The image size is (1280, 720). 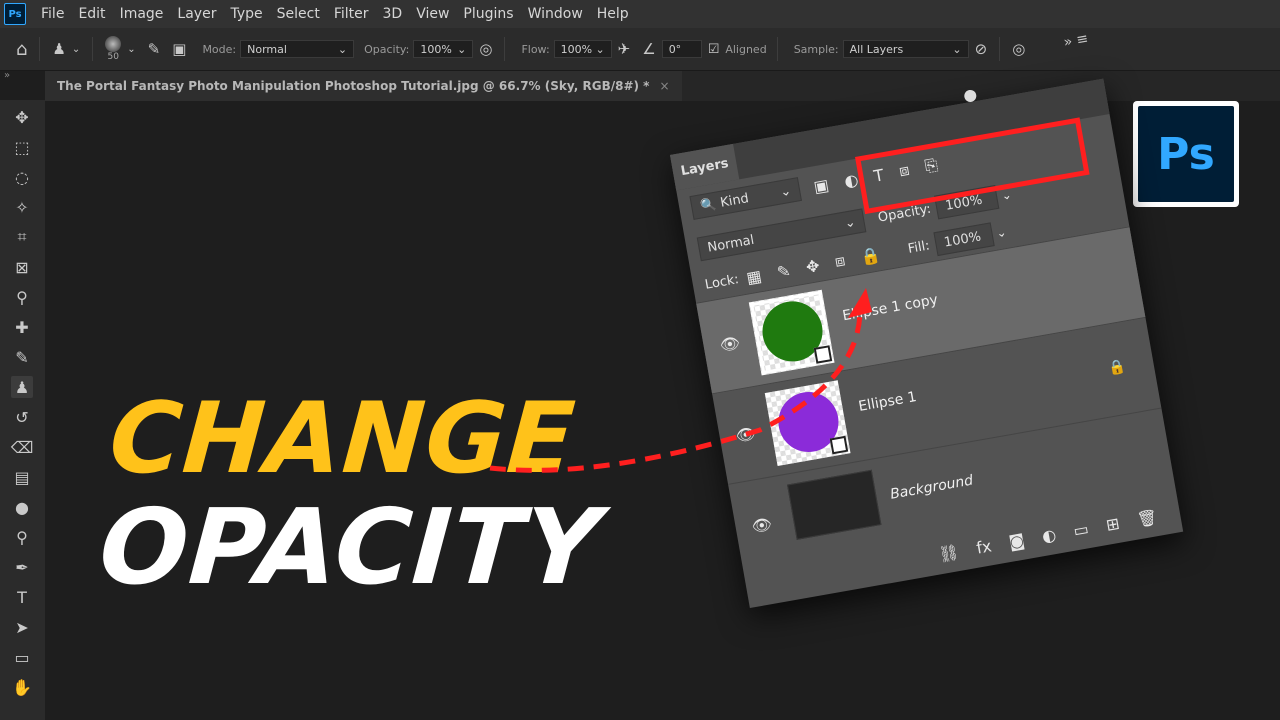 I want to click on arrow-head, so click(x=860, y=303).